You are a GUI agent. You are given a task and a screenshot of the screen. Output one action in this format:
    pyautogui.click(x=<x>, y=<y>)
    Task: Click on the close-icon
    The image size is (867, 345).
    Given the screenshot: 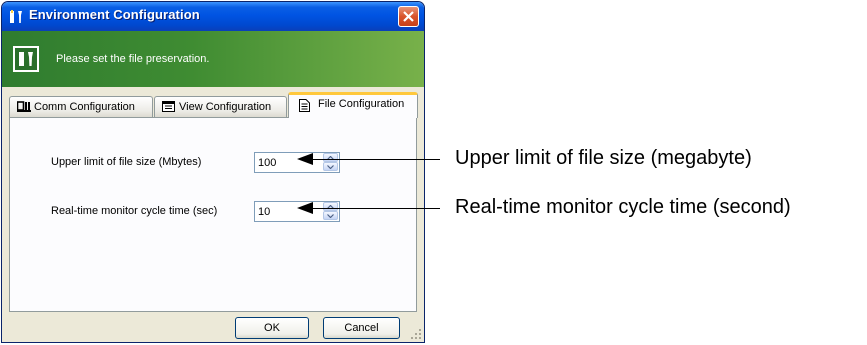 What is the action you would take?
    pyautogui.click(x=408, y=16)
    